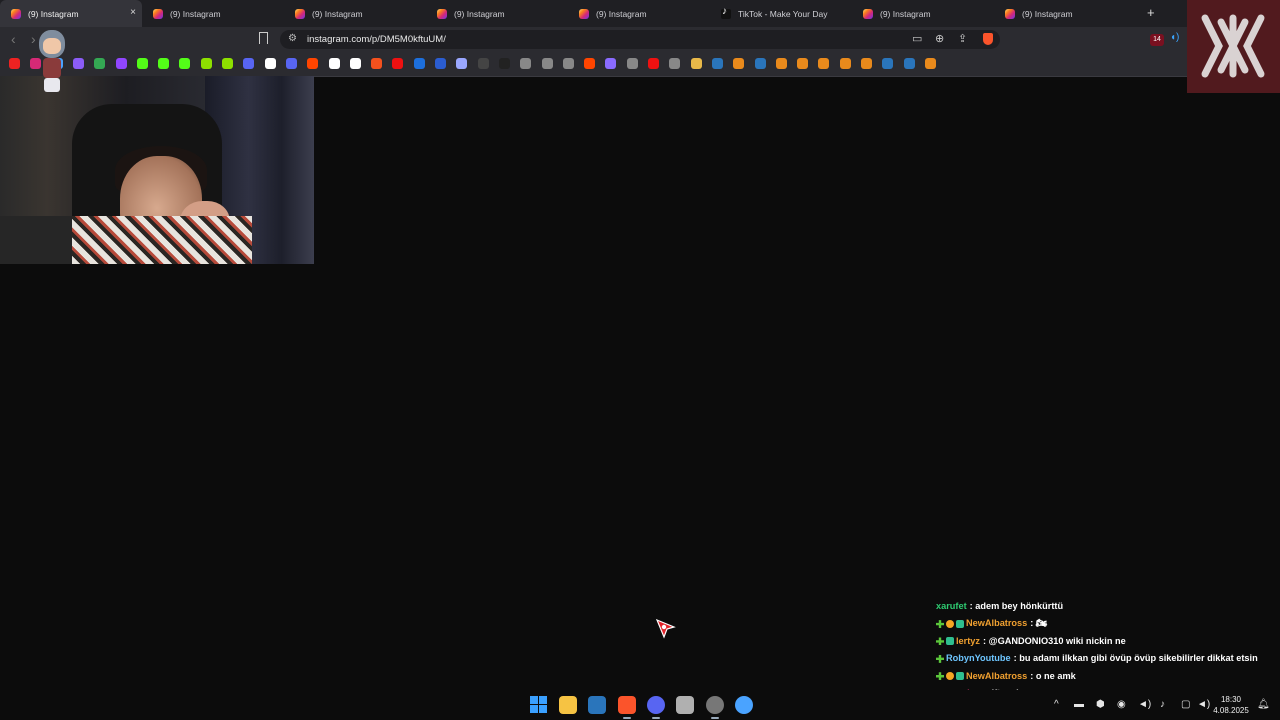 The image size is (1280, 720). I want to click on obs-icon, so click(714, 707).